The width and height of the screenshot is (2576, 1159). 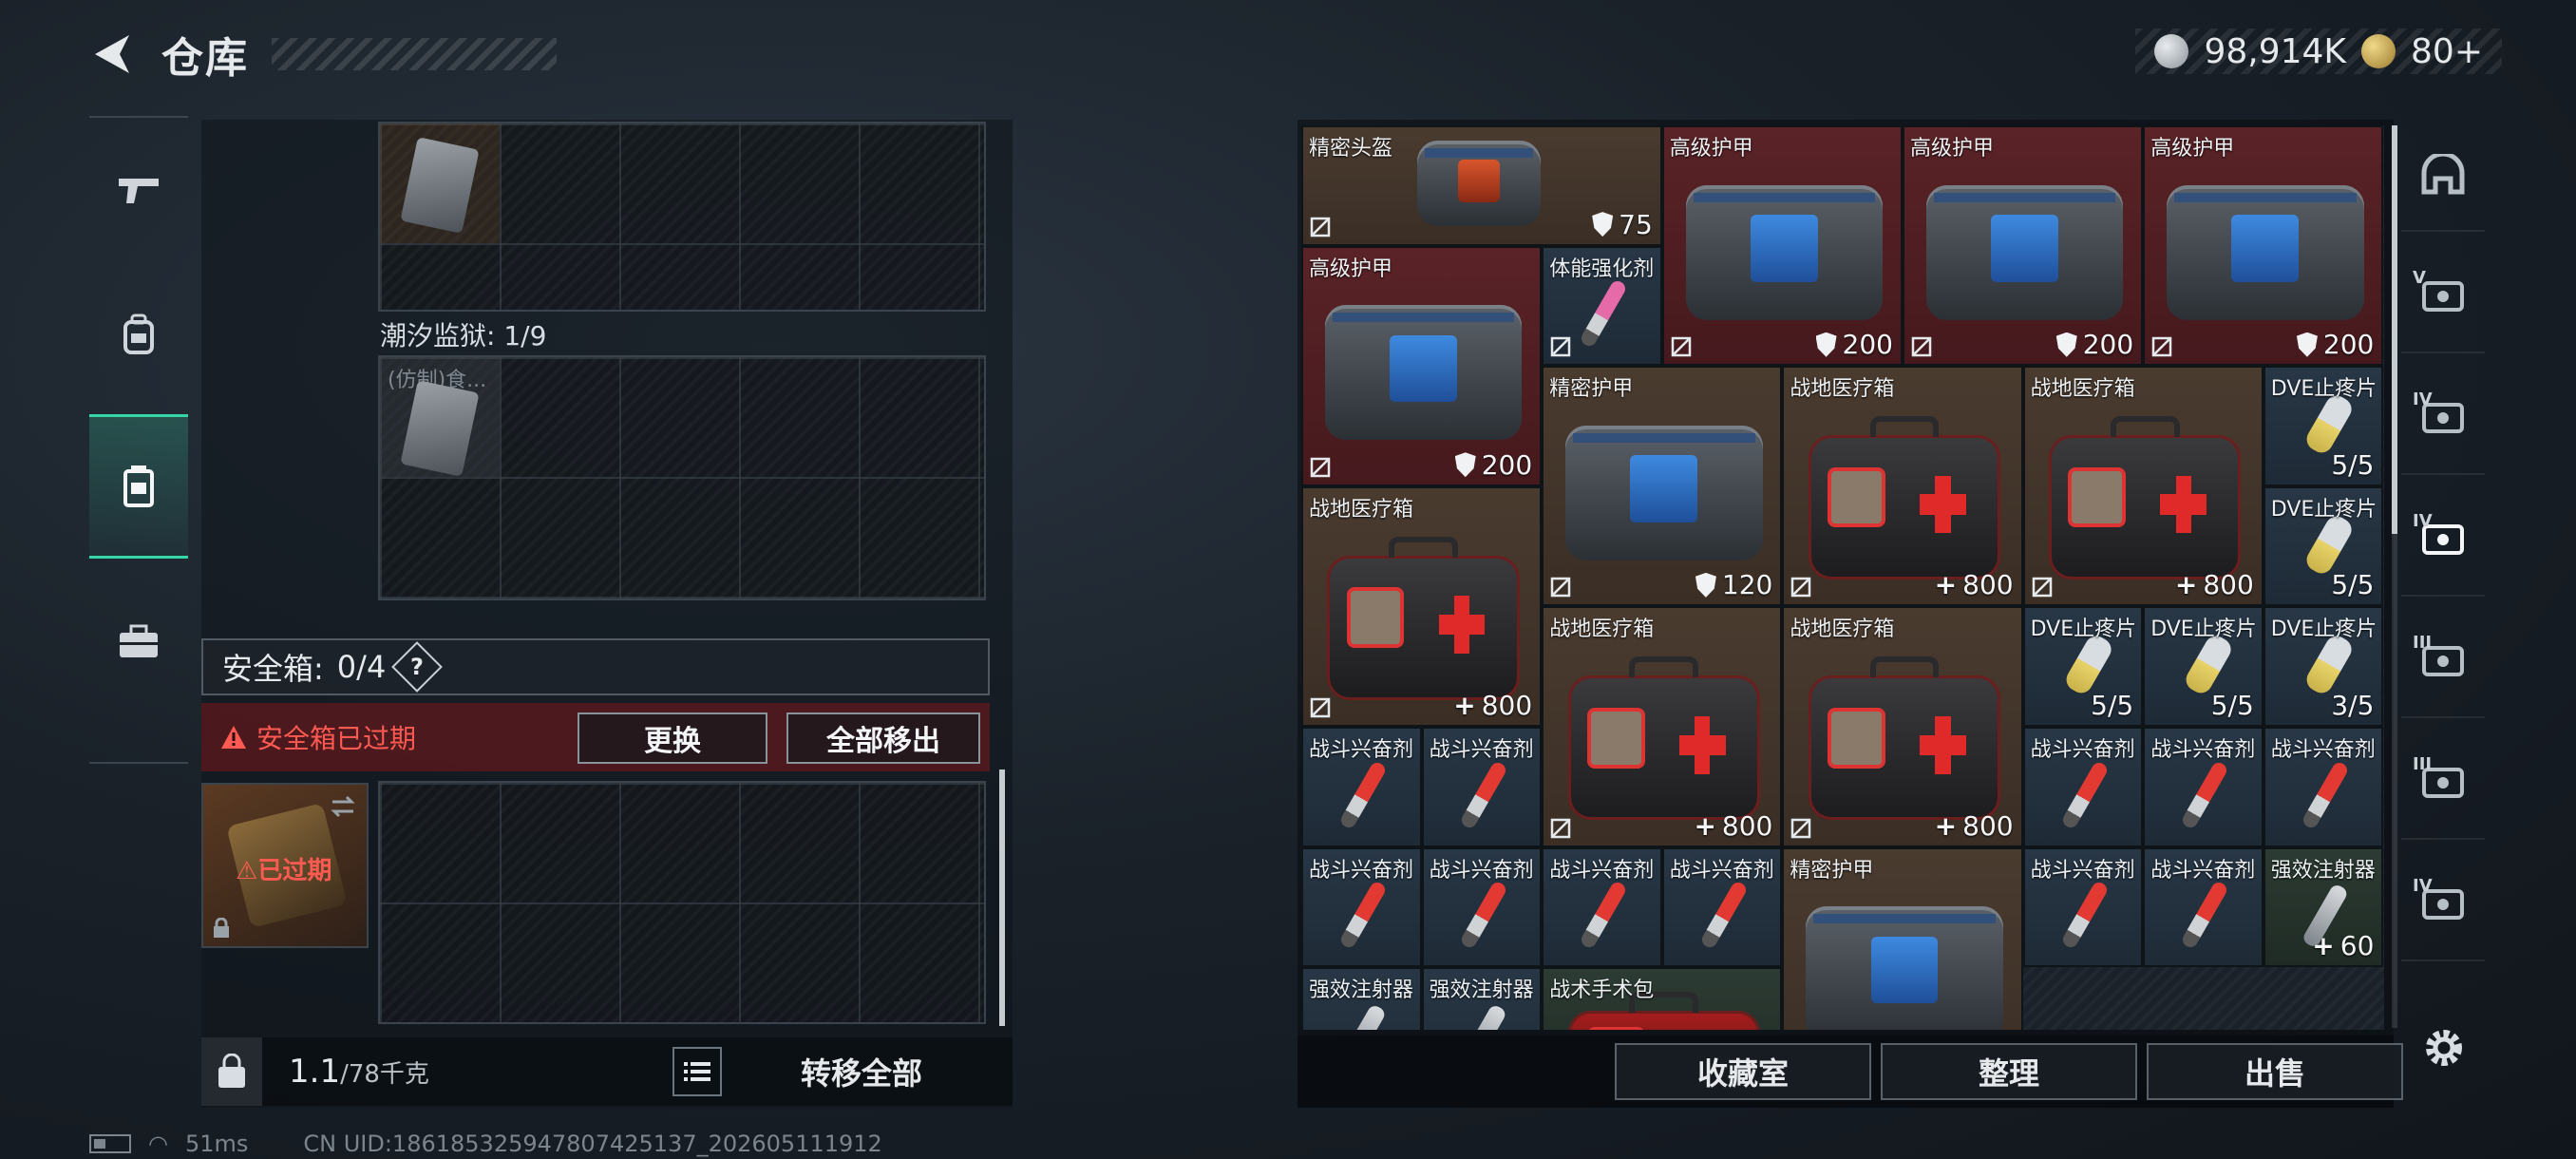 What do you see at coordinates (1662, 486) in the screenshot?
I see `inventory-item: 精密护甲 120` at bounding box center [1662, 486].